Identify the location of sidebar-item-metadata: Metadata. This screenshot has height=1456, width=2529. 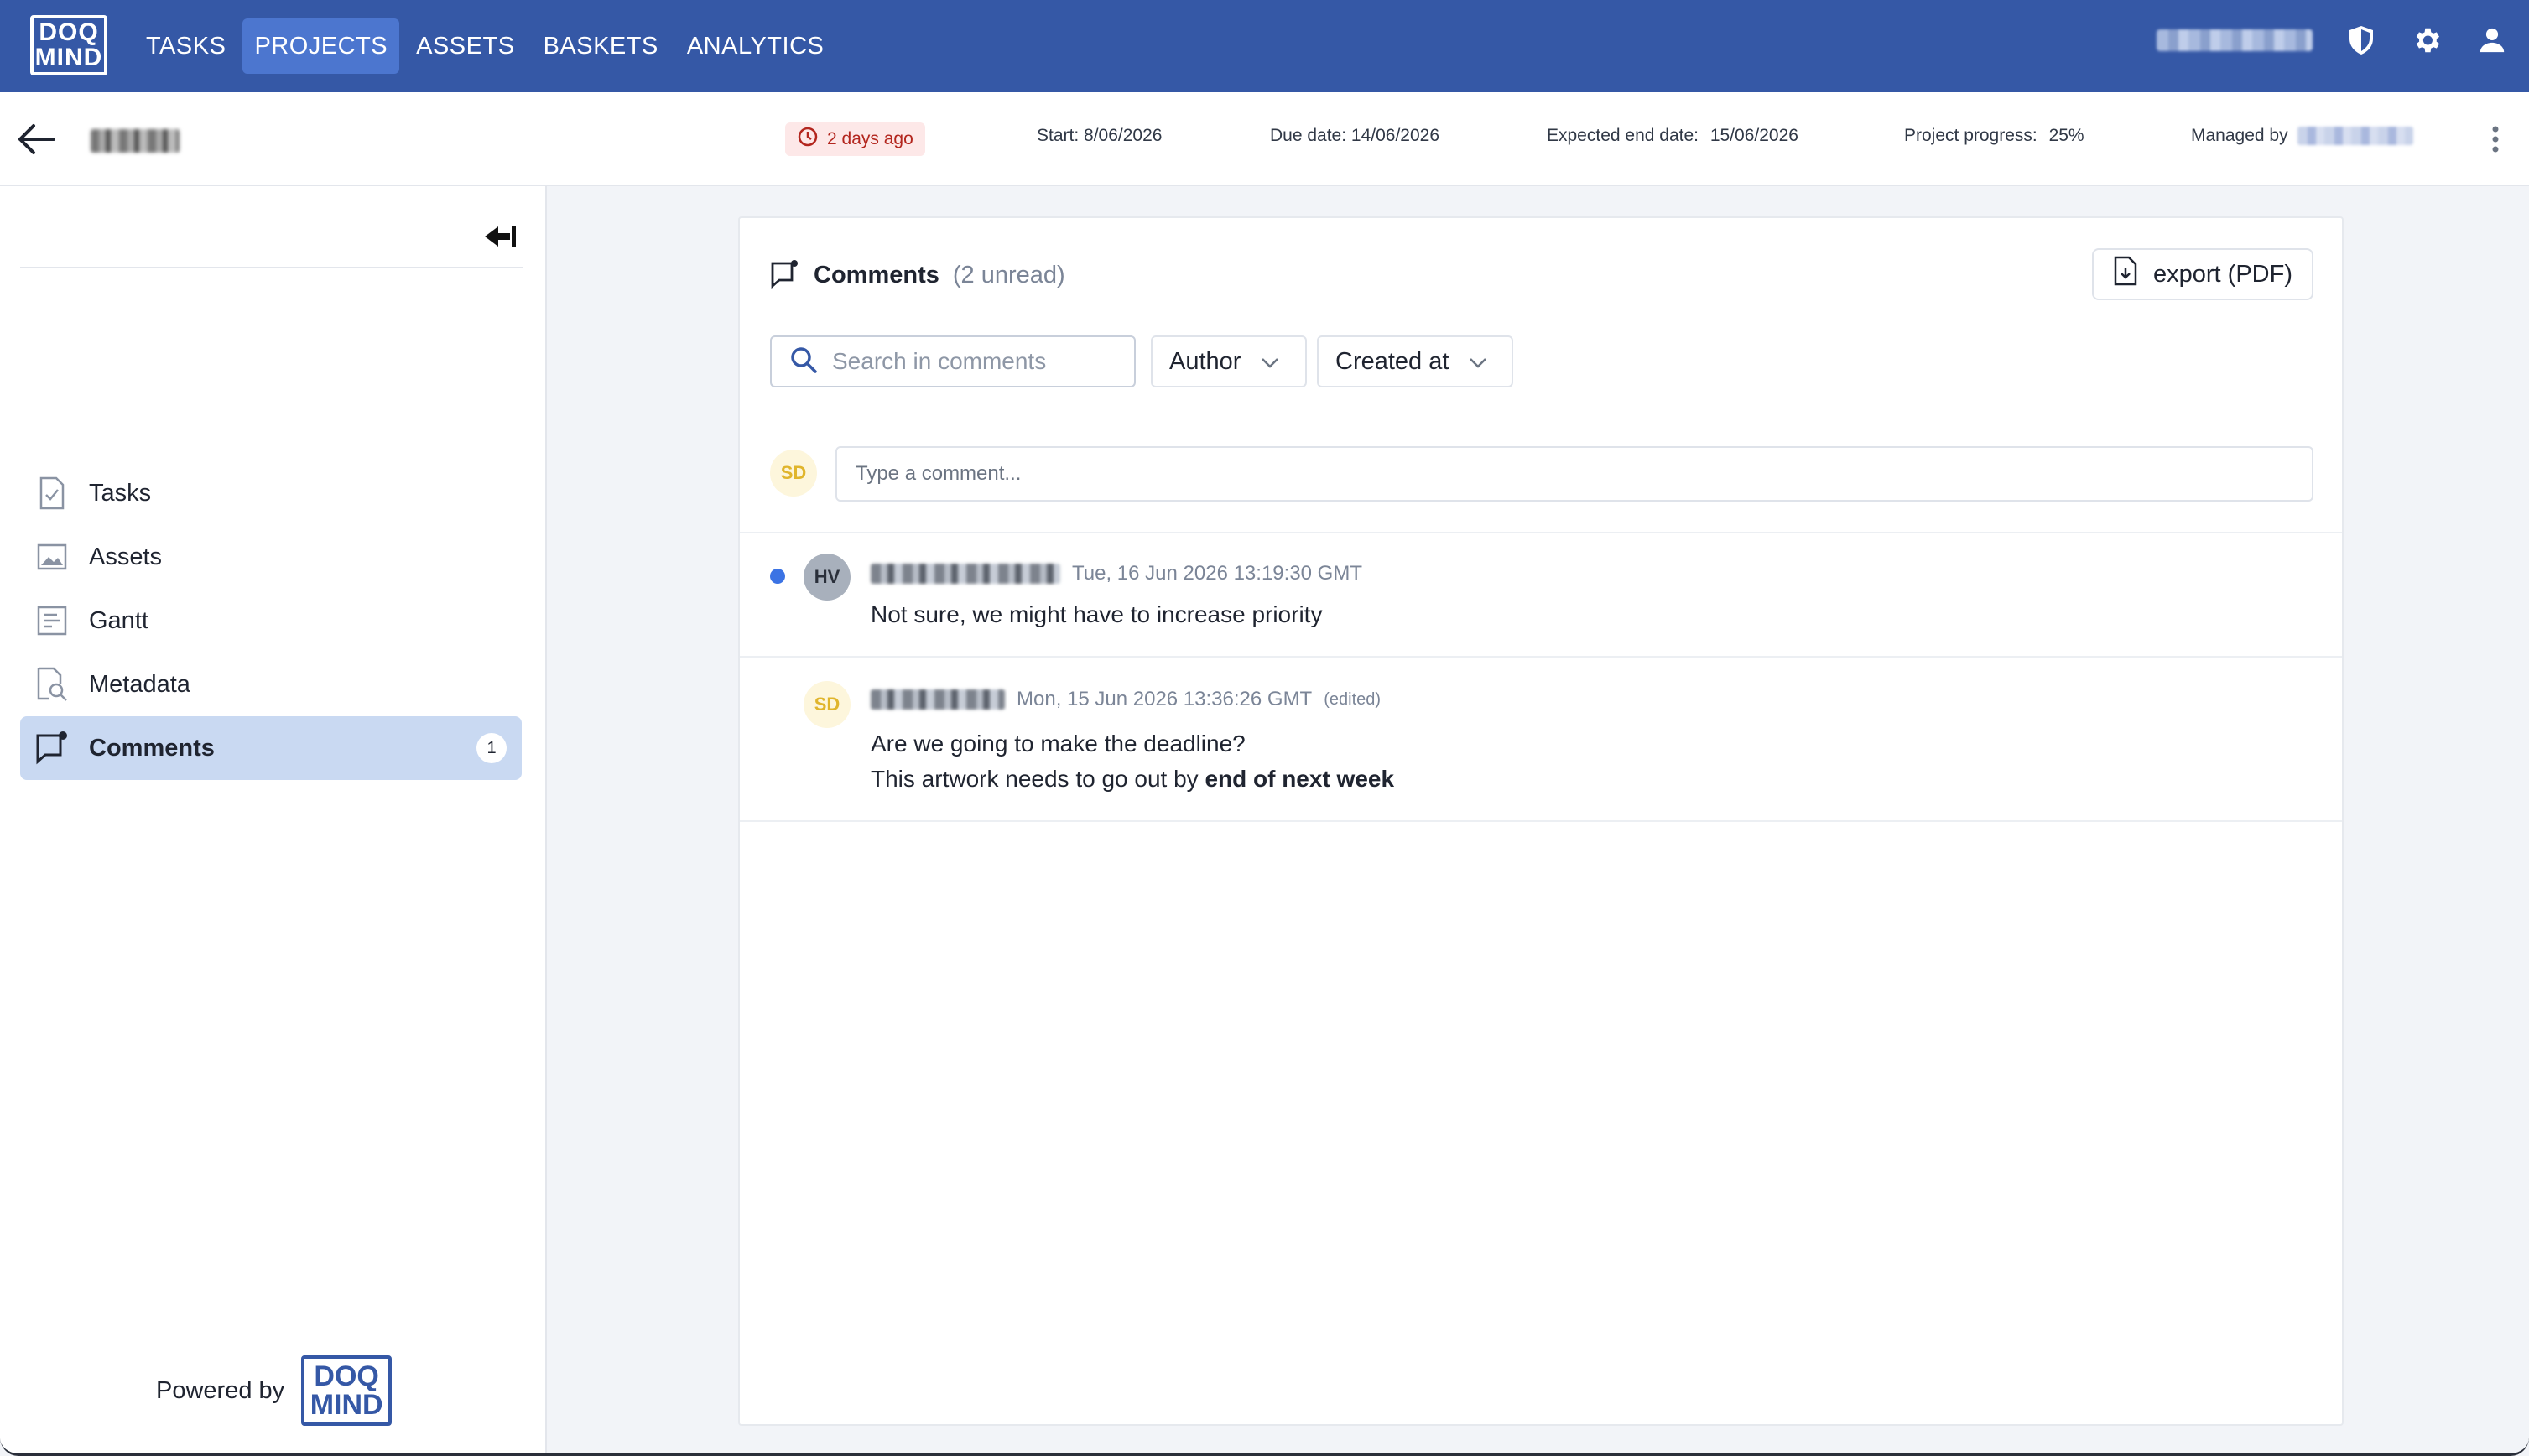
(271, 684).